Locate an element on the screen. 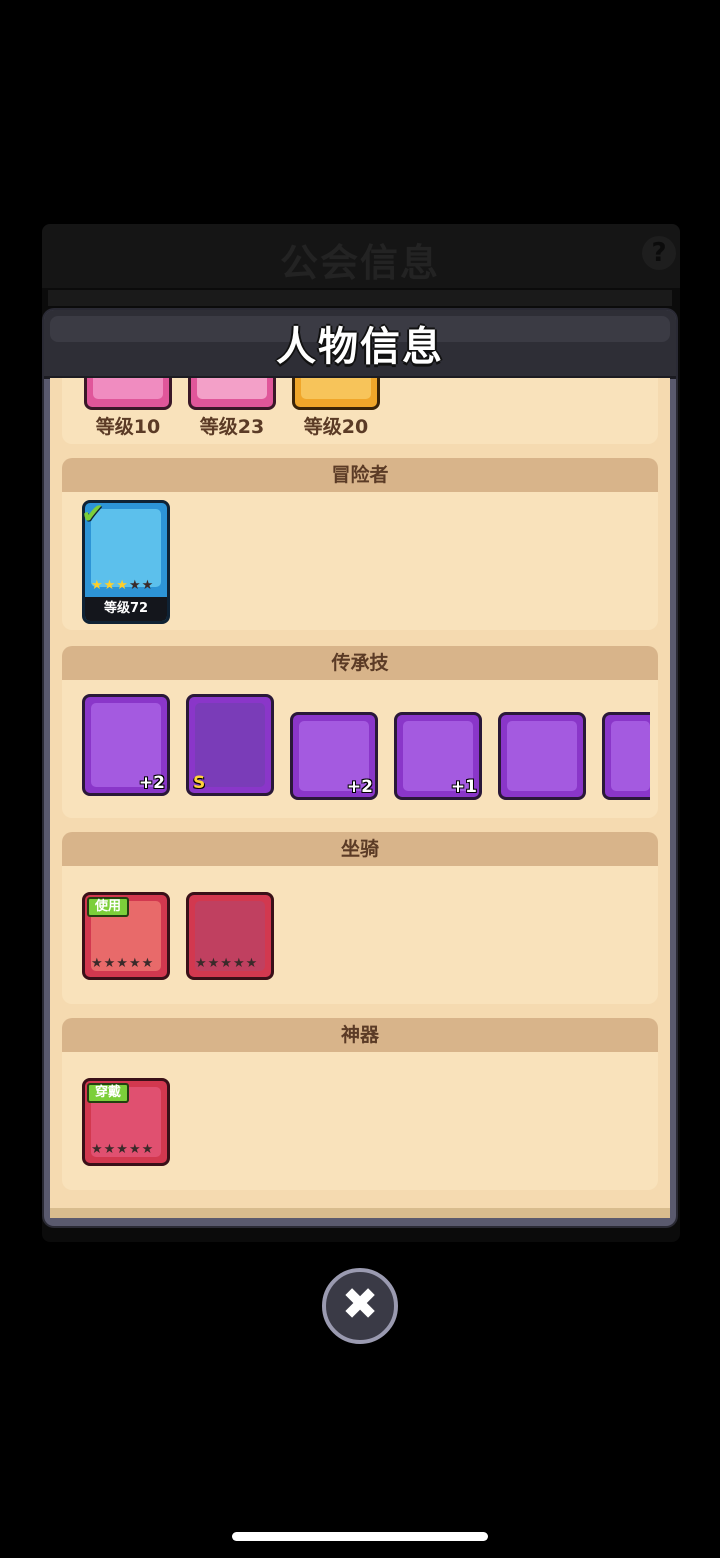  skill-card: S is located at coordinates (230, 745).